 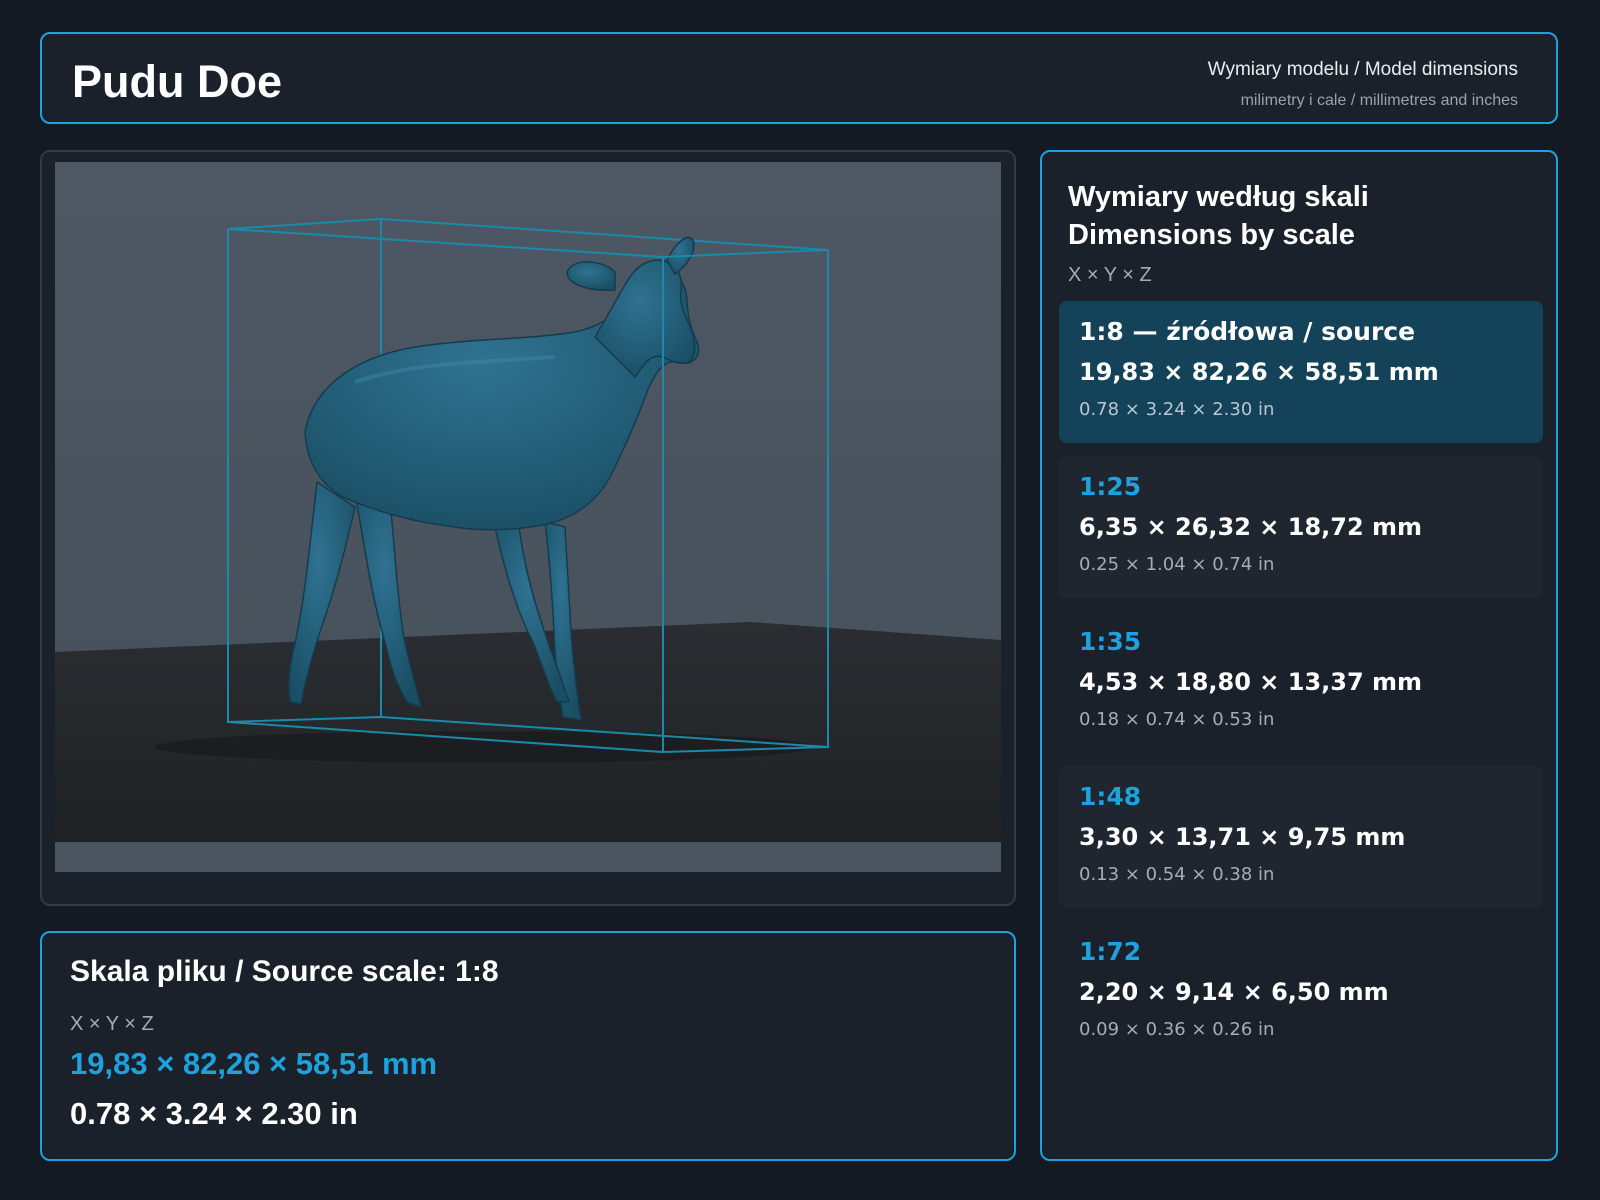 What do you see at coordinates (1259, 372) in the screenshot?
I see `scale-mm: 19,83 × 82,26 × 58,51 mm` at bounding box center [1259, 372].